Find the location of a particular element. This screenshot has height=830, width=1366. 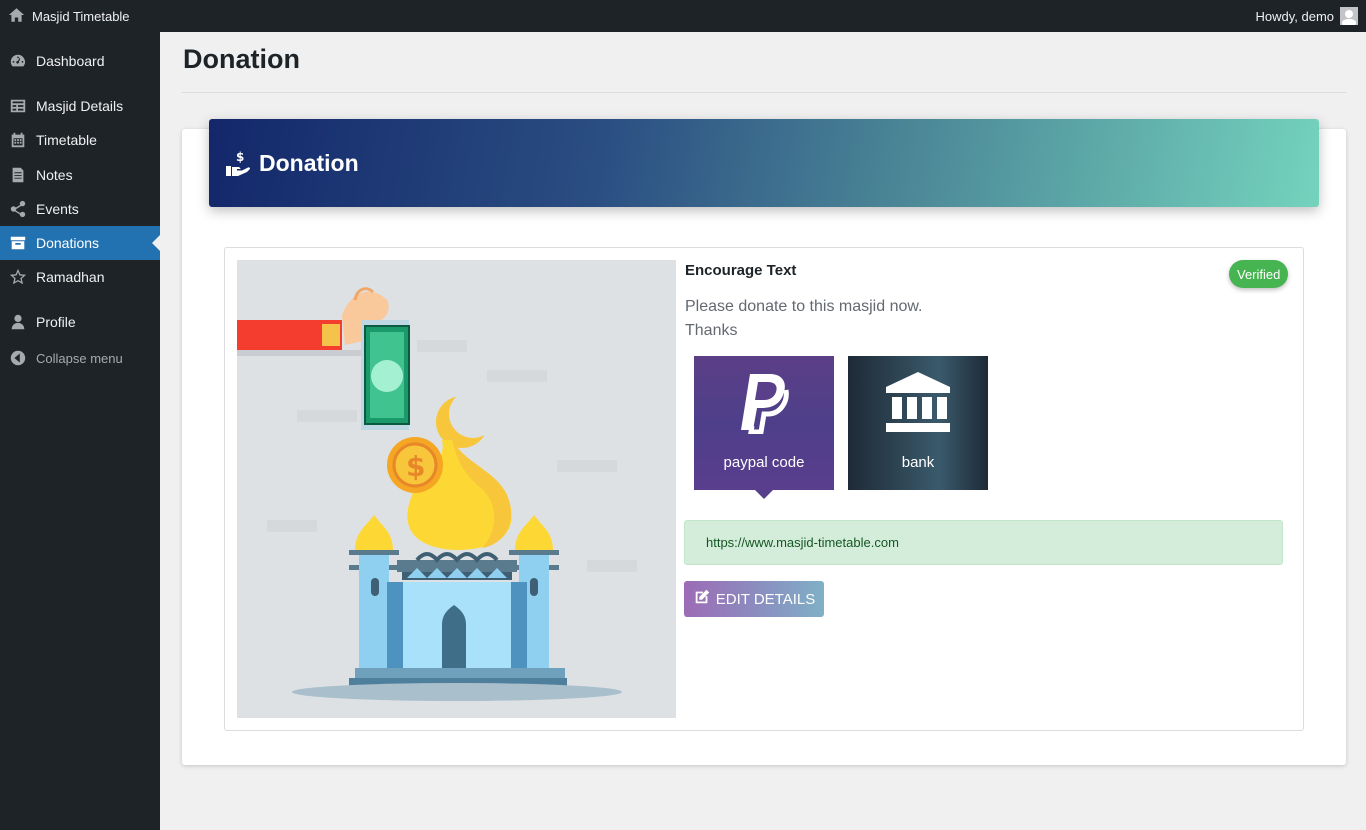

sidebar-item-label: Ramadhan is located at coordinates (70, 277).